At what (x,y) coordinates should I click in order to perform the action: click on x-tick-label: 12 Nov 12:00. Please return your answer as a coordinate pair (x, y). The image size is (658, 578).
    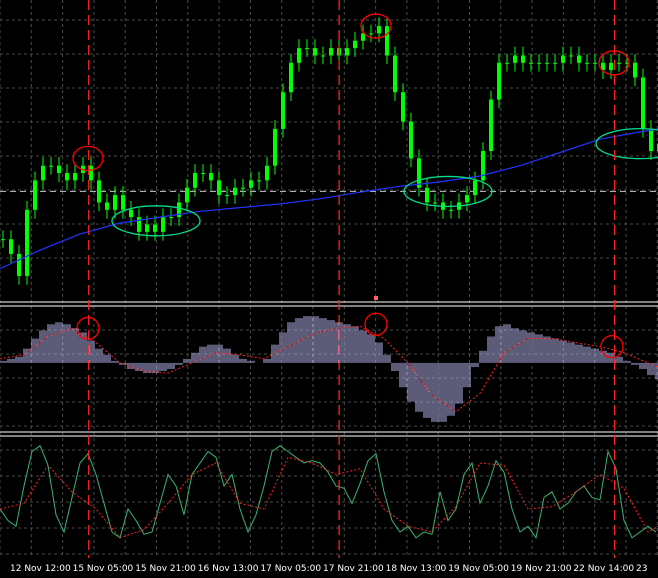
    Looking at the image, I should click on (40, 569).